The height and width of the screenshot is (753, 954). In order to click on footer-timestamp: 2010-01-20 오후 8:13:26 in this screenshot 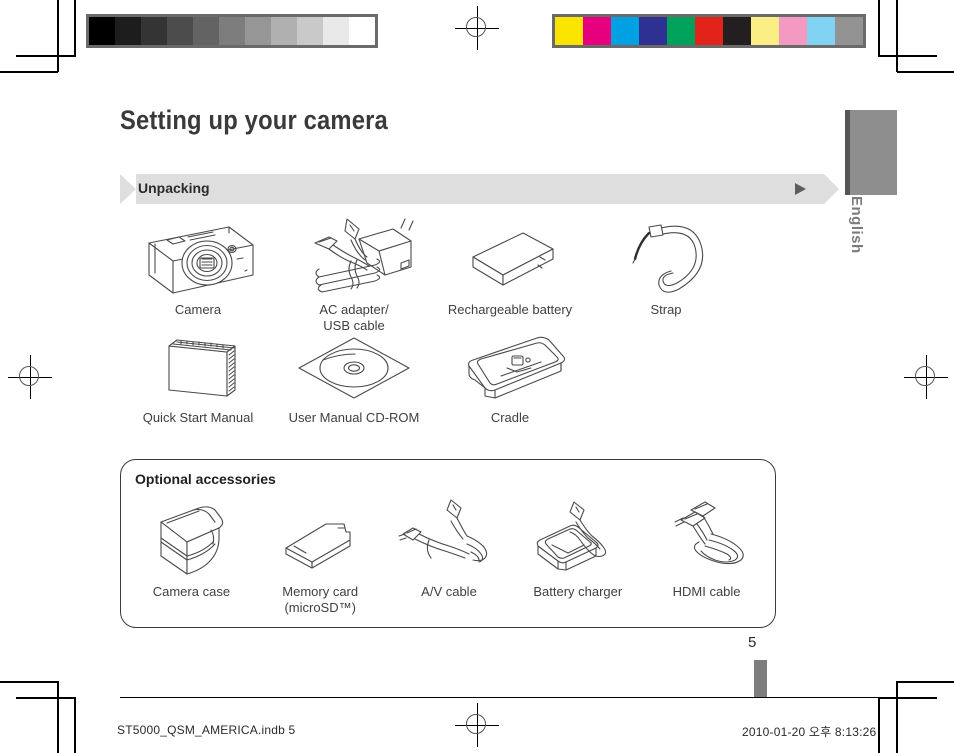, I will do `click(809, 732)`.